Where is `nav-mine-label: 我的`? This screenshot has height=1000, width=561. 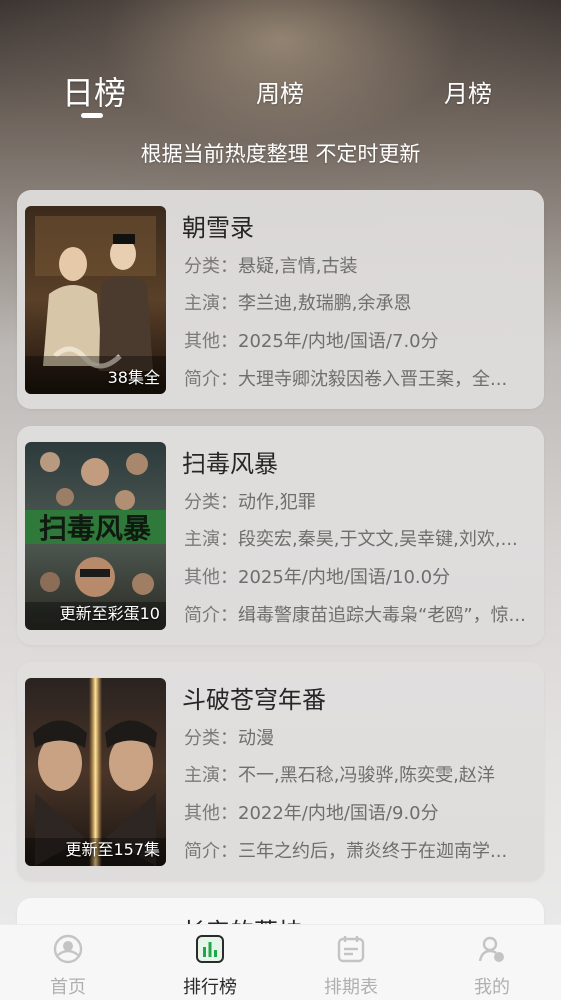
nav-mine-label: 我的 is located at coordinates (492, 987).